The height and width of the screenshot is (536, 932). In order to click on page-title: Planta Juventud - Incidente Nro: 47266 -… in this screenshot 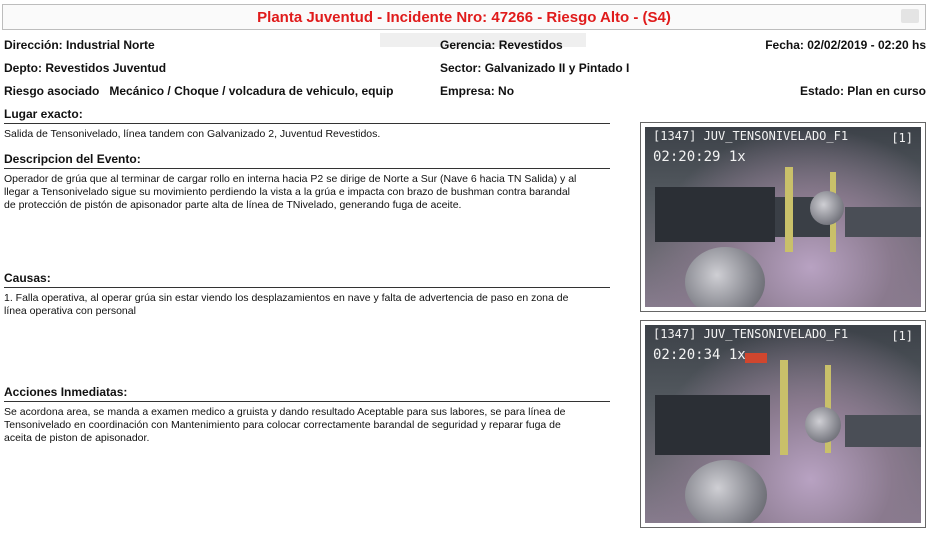, I will do `click(464, 17)`.